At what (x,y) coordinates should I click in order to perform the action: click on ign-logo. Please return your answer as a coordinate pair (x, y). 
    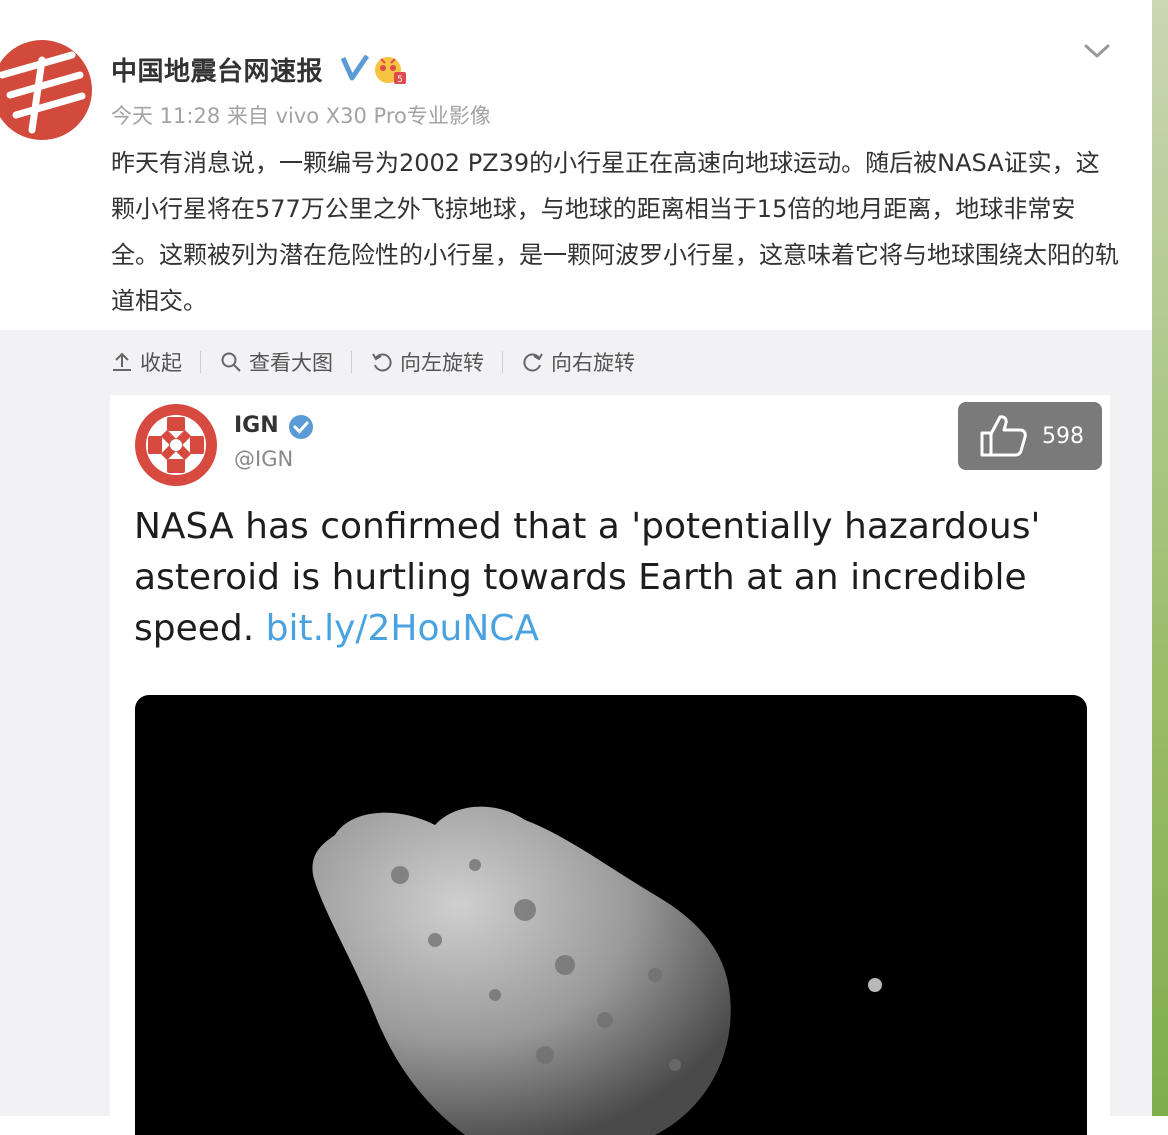
    Looking at the image, I should click on (176, 445).